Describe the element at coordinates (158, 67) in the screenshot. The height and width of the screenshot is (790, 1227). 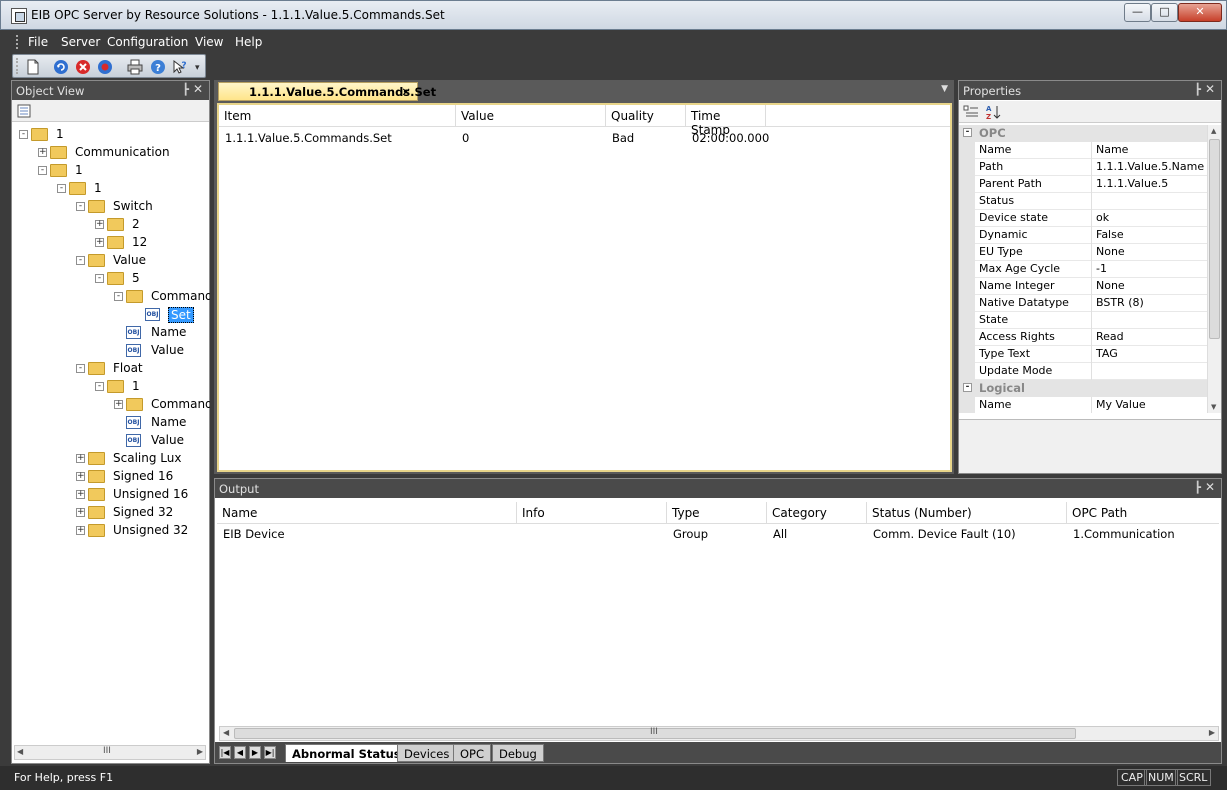
I see `help-icon: ?` at that location.